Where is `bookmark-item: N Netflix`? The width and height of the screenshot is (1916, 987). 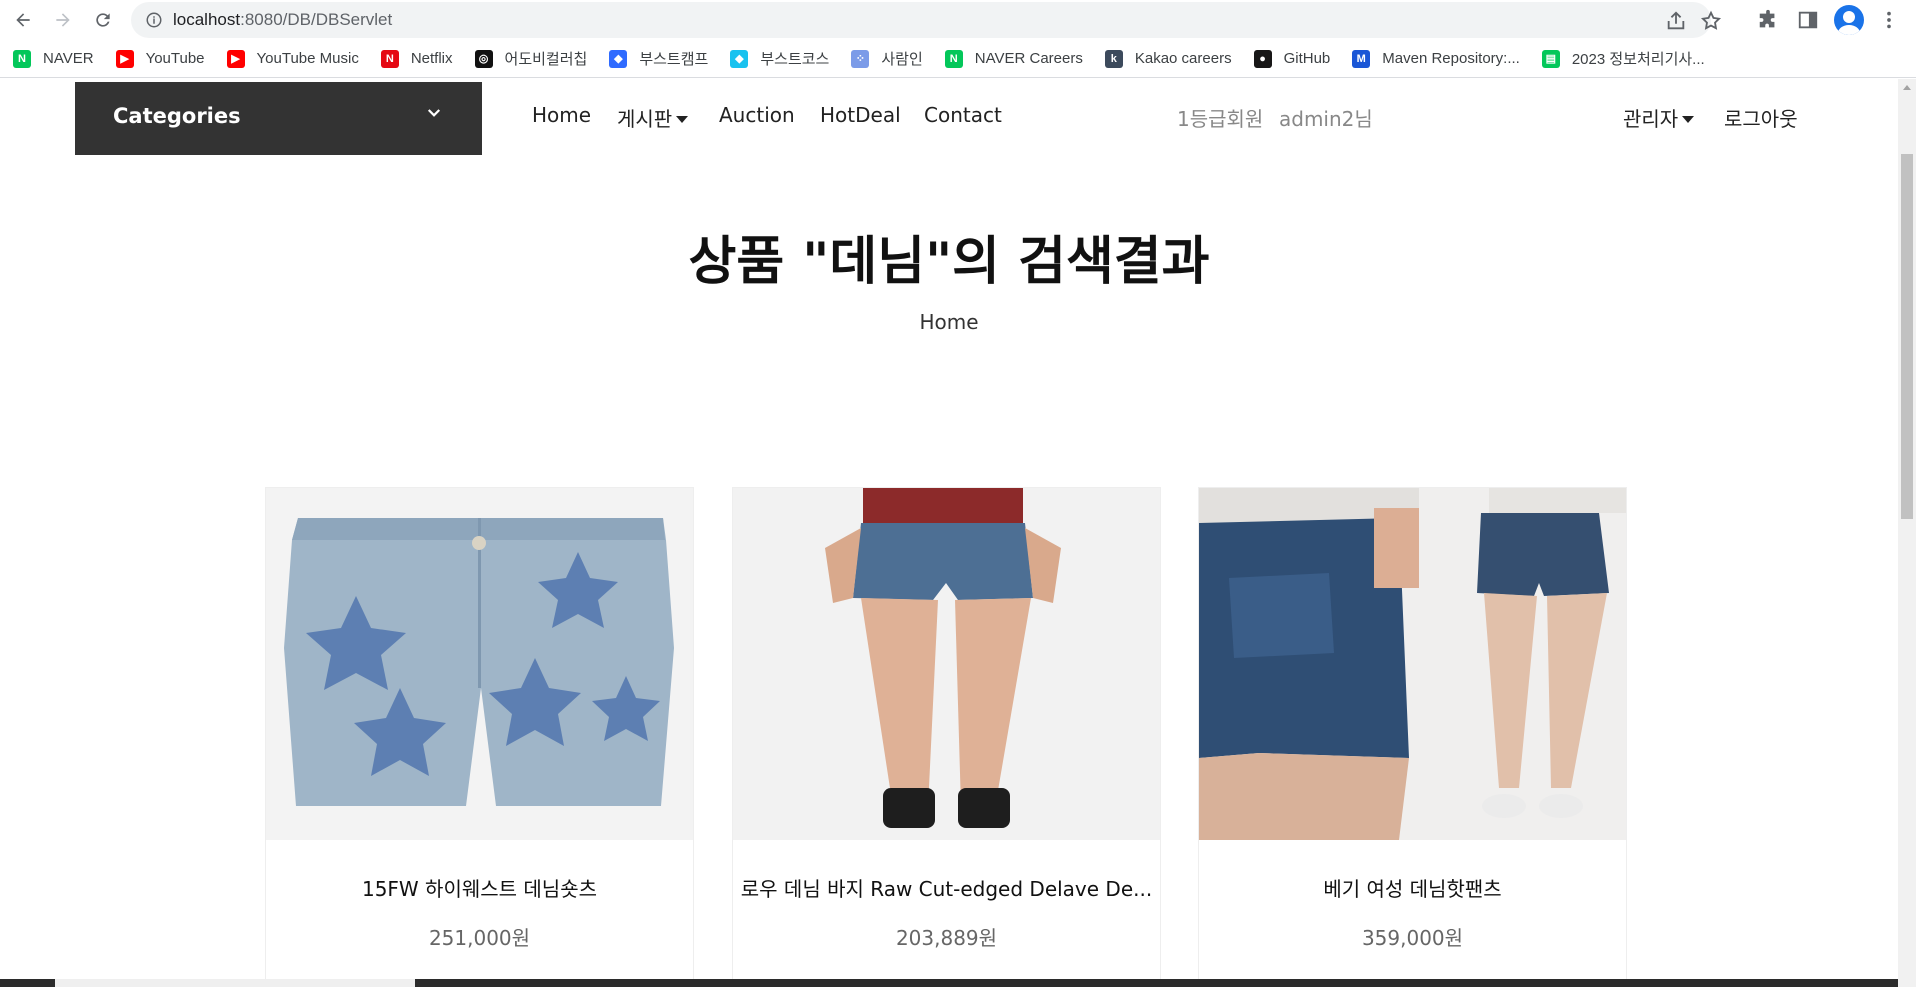
bookmark-item: N Netflix is located at coordinates (416, 58).